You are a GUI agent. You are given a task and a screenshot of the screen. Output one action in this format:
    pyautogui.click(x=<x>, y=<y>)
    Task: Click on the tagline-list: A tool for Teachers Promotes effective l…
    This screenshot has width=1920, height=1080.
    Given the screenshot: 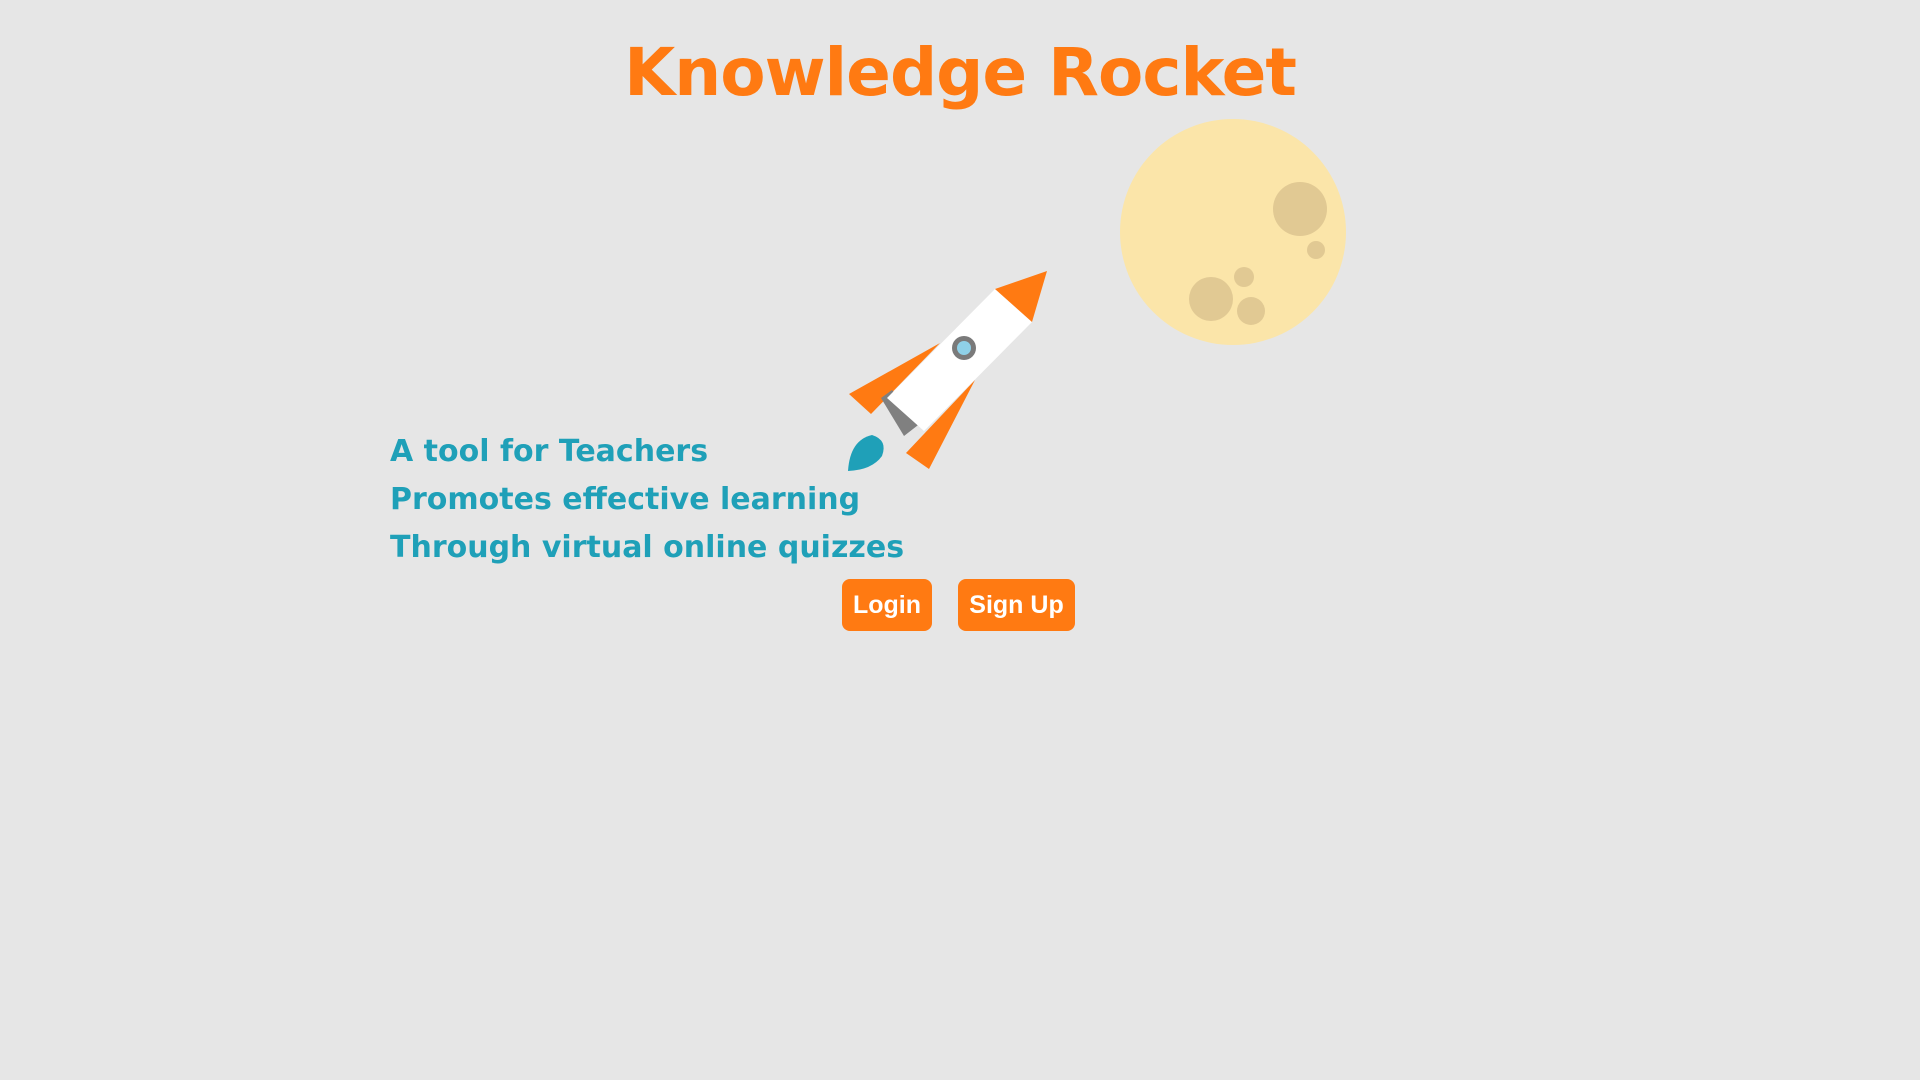 What is the action you would take?
    pyautogui.click(x=647, y=500)
    